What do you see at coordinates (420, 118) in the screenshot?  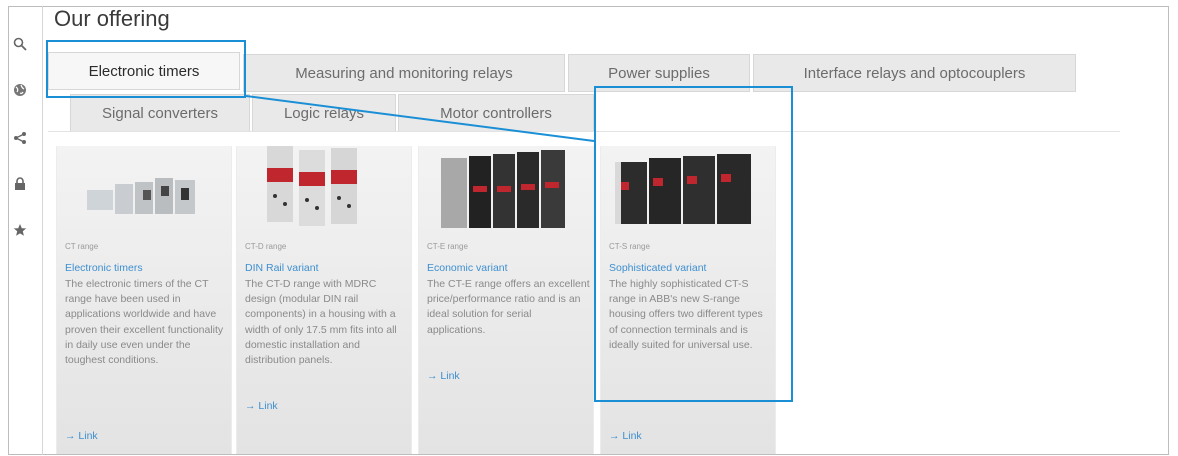 I see `highlight-connector` at bounding box center [420, 118].